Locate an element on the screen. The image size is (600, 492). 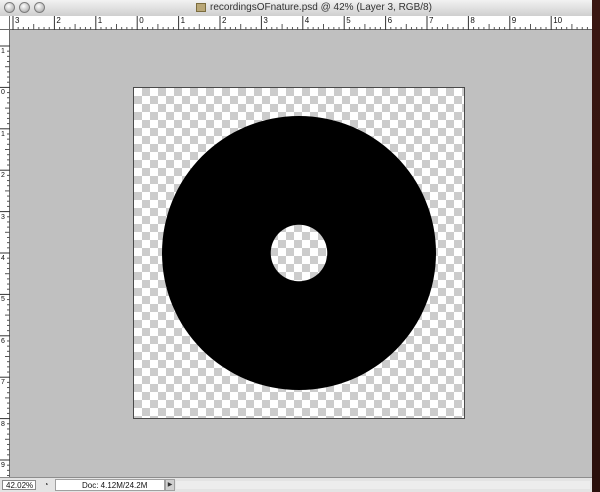
zoom-level-field: 42.02% is located at coordinates (19, 485).